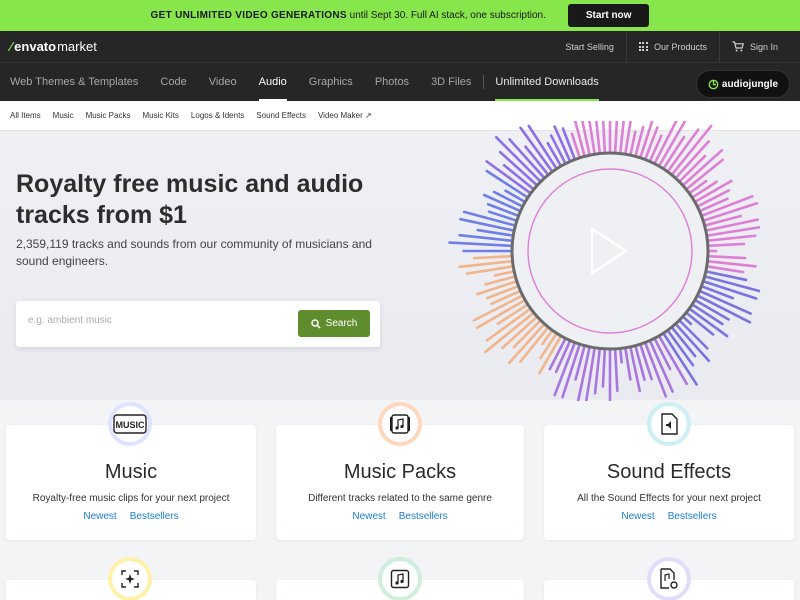 This screenshot has width=800, height=600. I want to click on sound-effects-bestsellers-link: Bestsellers, so click(692, 516).